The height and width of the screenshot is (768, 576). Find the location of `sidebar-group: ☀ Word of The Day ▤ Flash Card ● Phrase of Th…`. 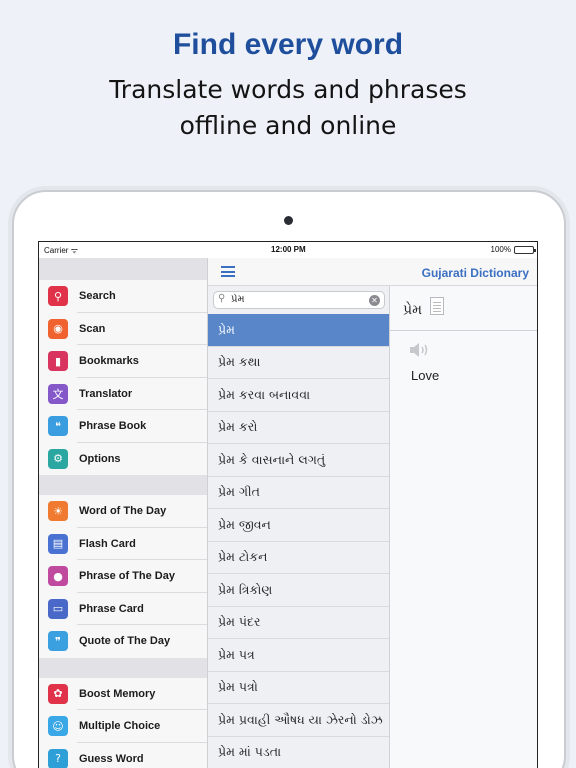

sidebar-group: ☀ Word of The Day ▤ Flash Card ● Phrase of Th… is located at coordinates (123, 576).